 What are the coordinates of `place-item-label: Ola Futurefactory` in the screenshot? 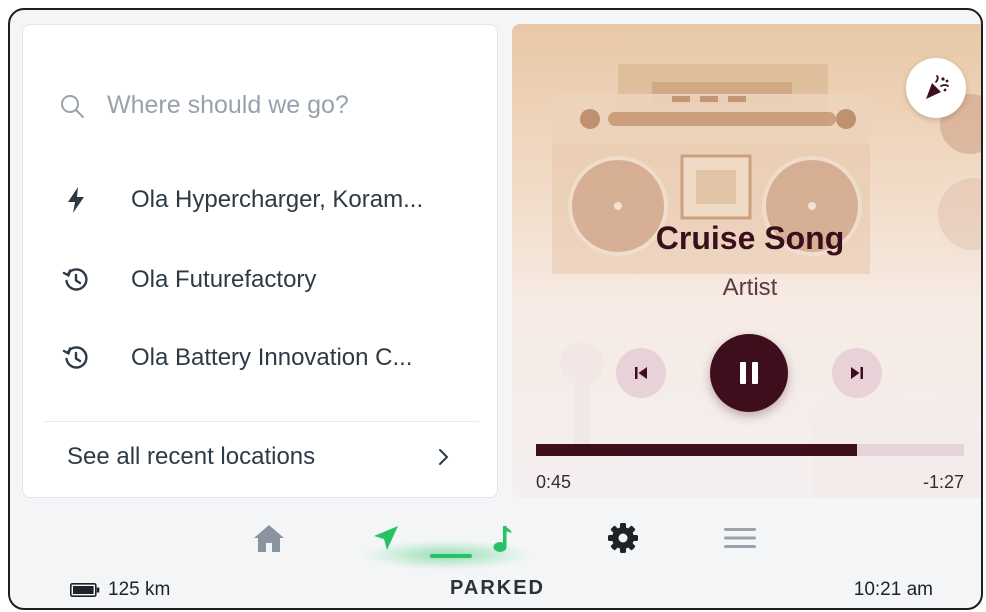 It's located at (224, 279).